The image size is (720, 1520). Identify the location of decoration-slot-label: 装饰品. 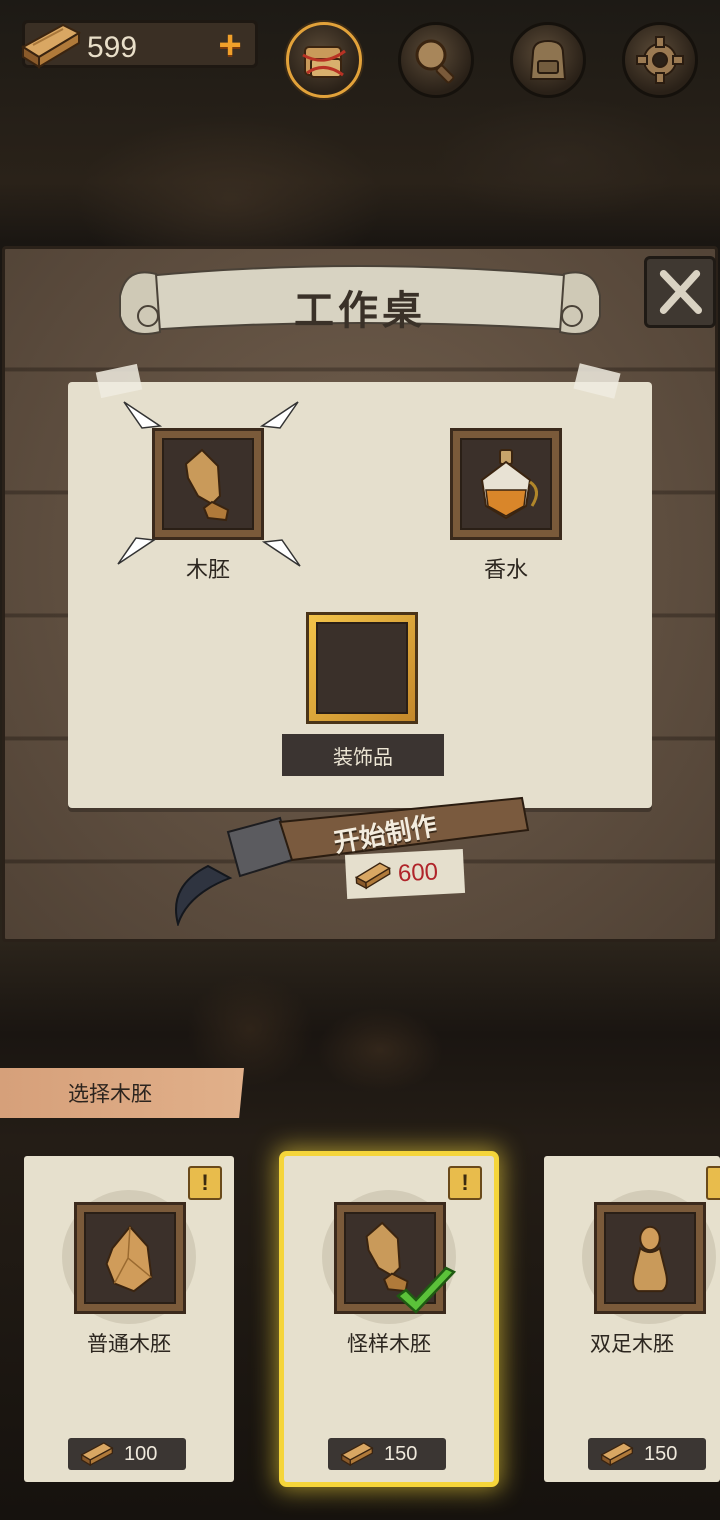
(363, 755).